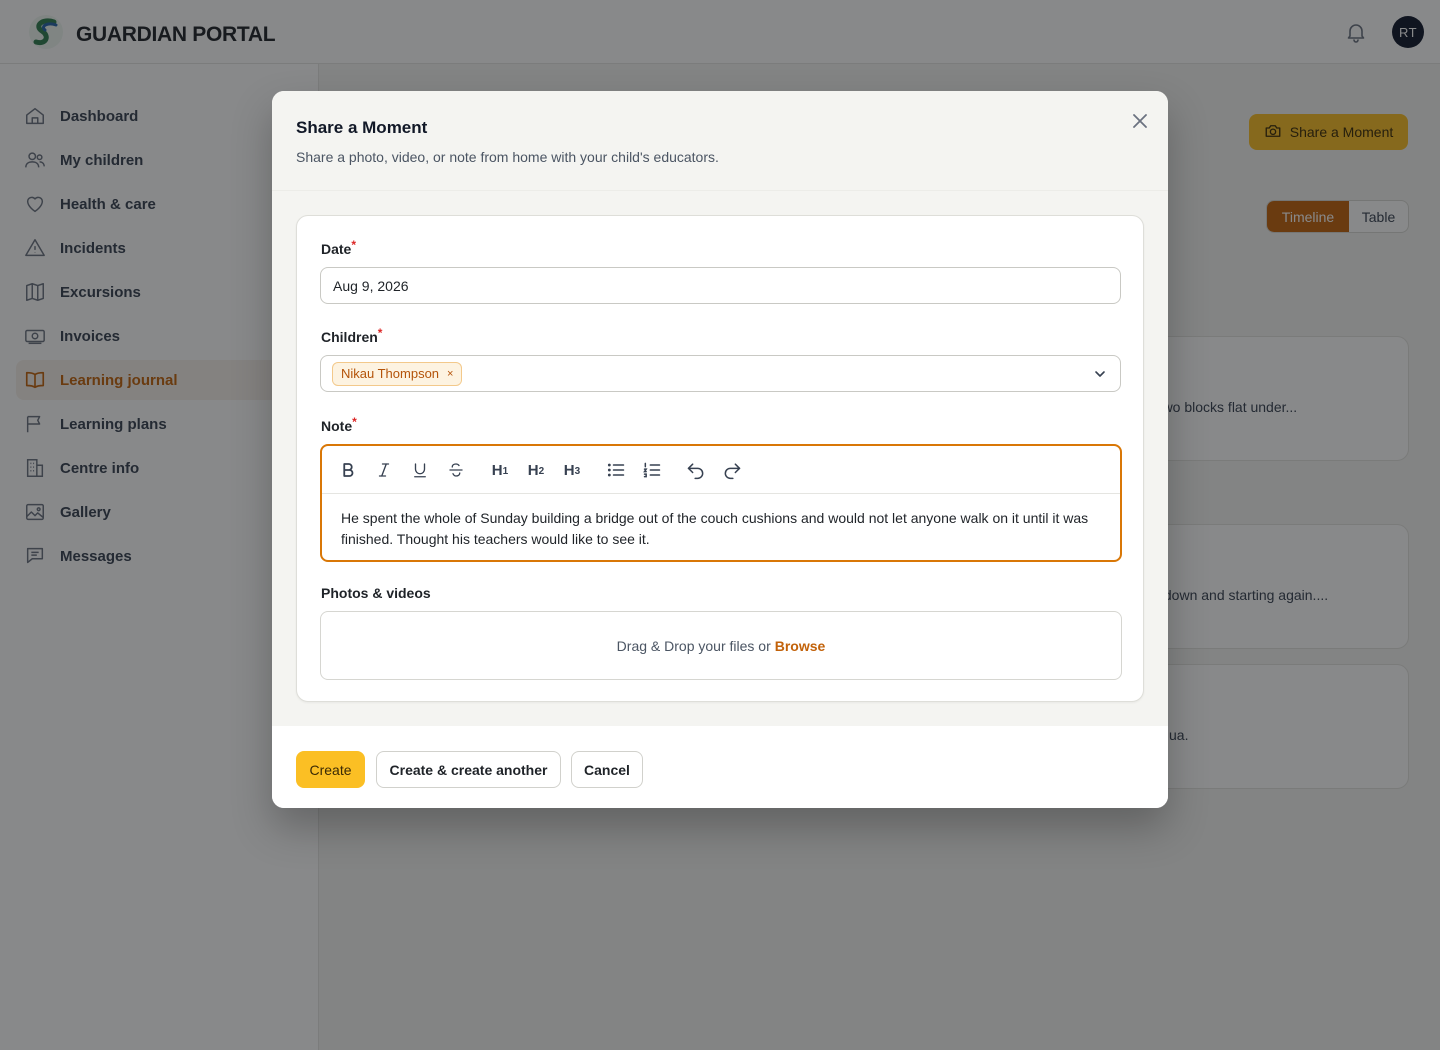 This screenshot has width=1440, height=1050. What do you see at coordinates (362, 127) in the screenshot?
I see `dialog-title: Share a Moment` at bounding box center [362, 127].